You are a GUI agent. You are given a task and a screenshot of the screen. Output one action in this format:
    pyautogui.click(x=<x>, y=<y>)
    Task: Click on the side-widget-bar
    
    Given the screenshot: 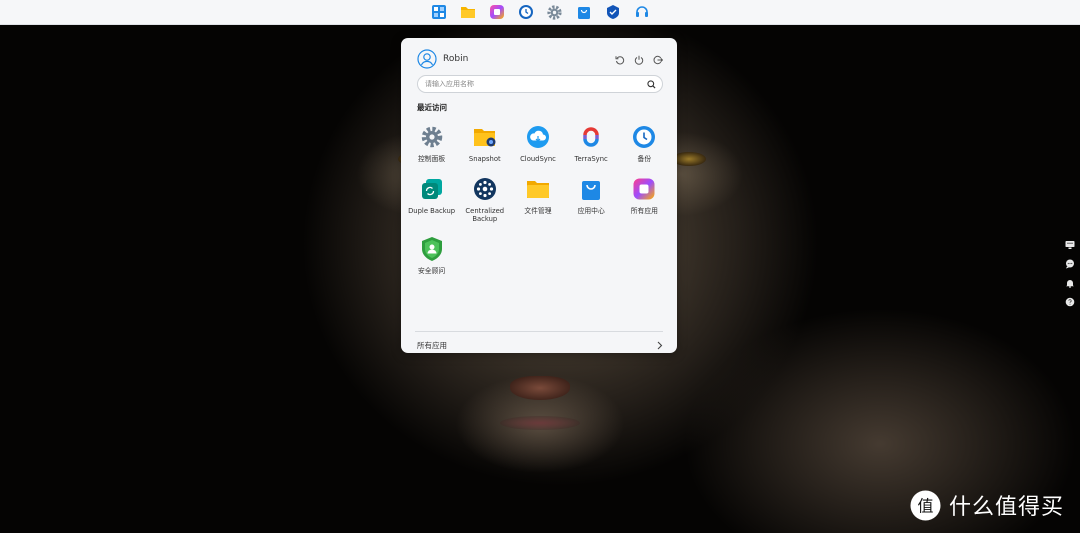 What is the action you would take?
    pyautogui.click(x=1070, y=273)
    